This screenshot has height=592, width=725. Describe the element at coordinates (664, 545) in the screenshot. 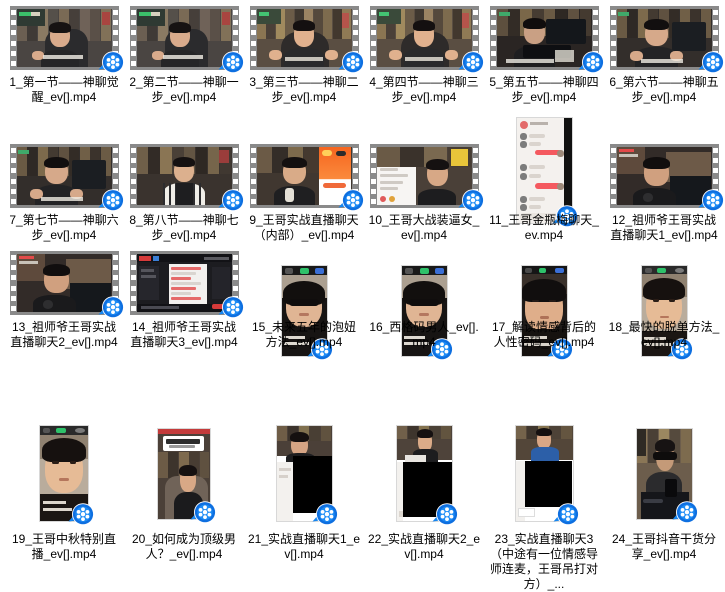

I see `file-name-holder: 24_王哥抖音干货分享_ev[].mp4` at that location.